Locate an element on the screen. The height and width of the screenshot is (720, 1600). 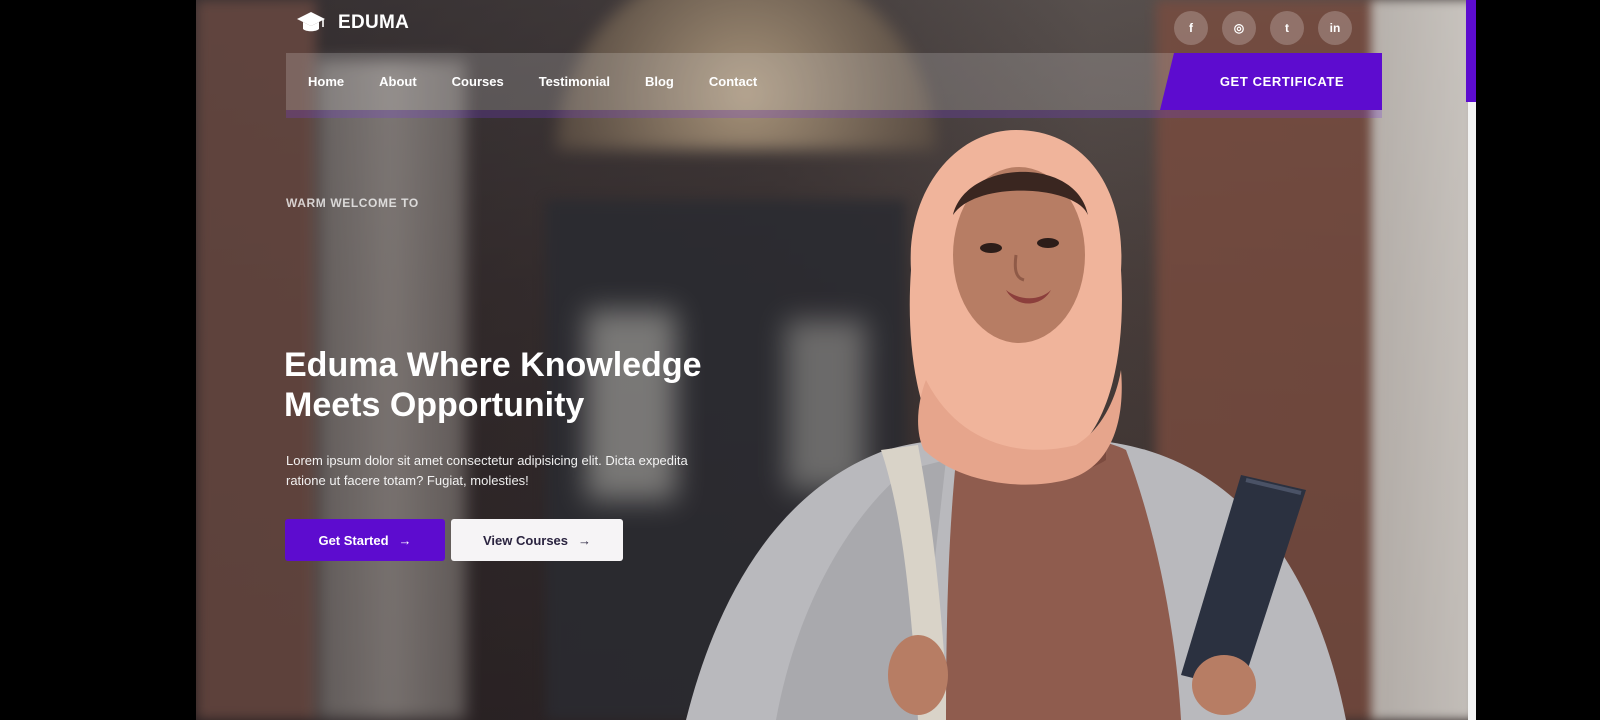
nav-item-testimonial: Testimonial is located at coordinates (574, 81).